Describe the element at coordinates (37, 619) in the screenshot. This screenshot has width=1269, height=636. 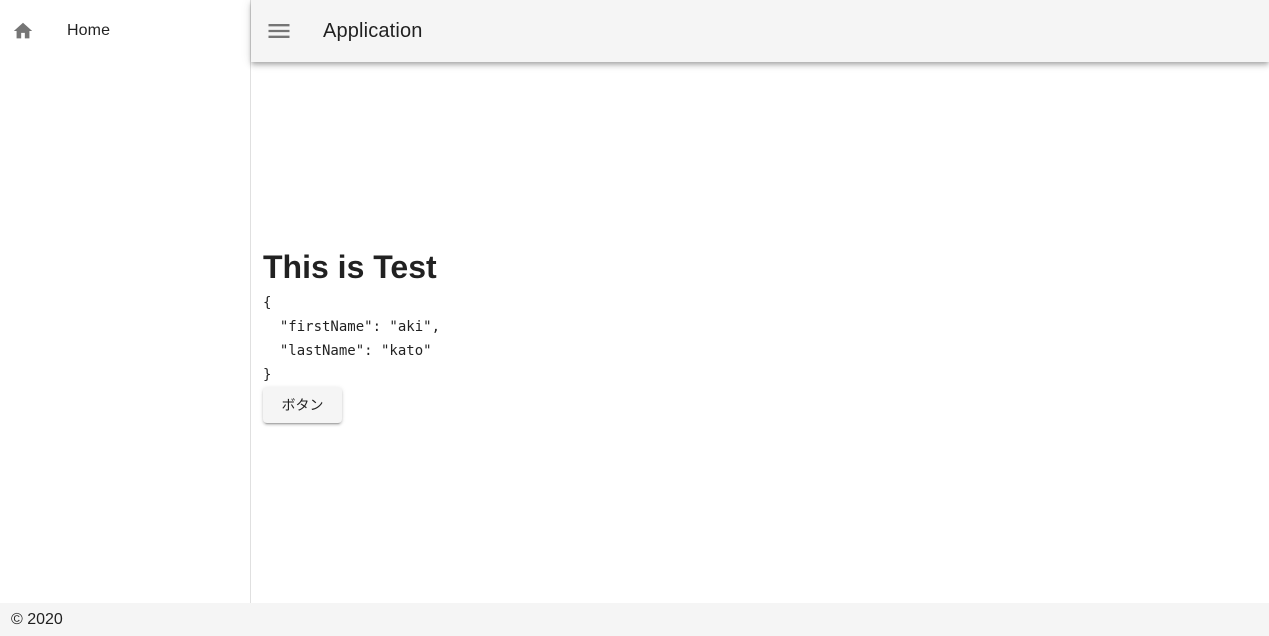
I see `copyright-text: © 2020` at that location.